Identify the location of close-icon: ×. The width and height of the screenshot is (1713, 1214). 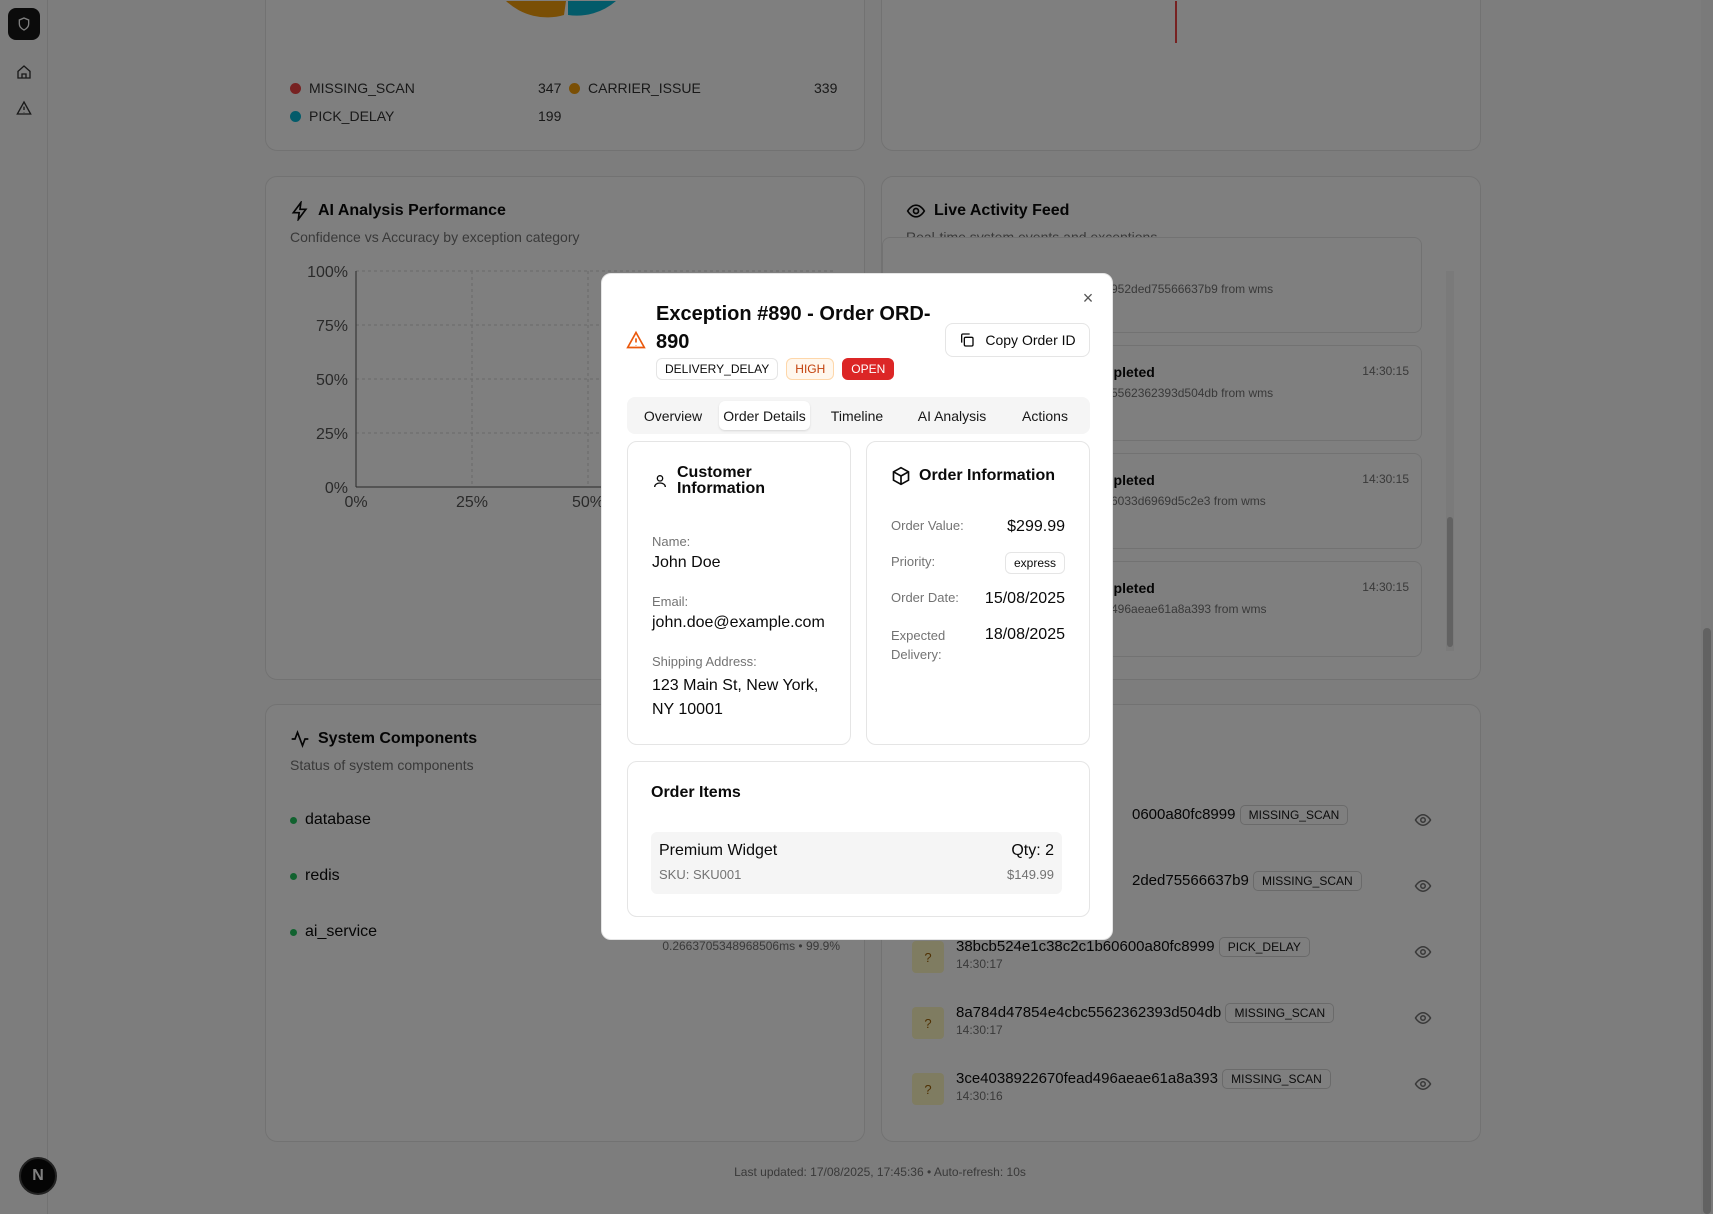
(1088, 298).